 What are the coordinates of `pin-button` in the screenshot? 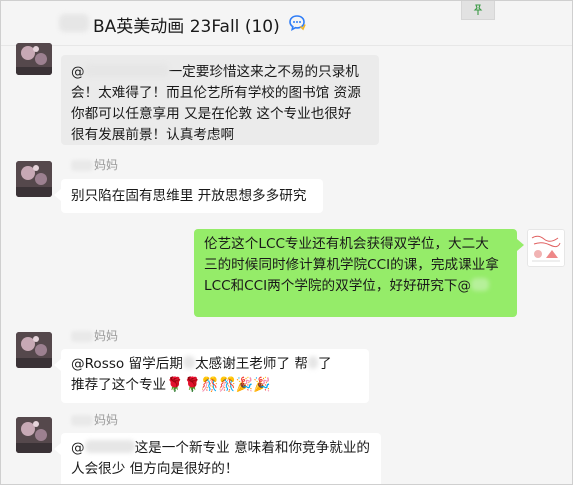 It's located at (478, 10).